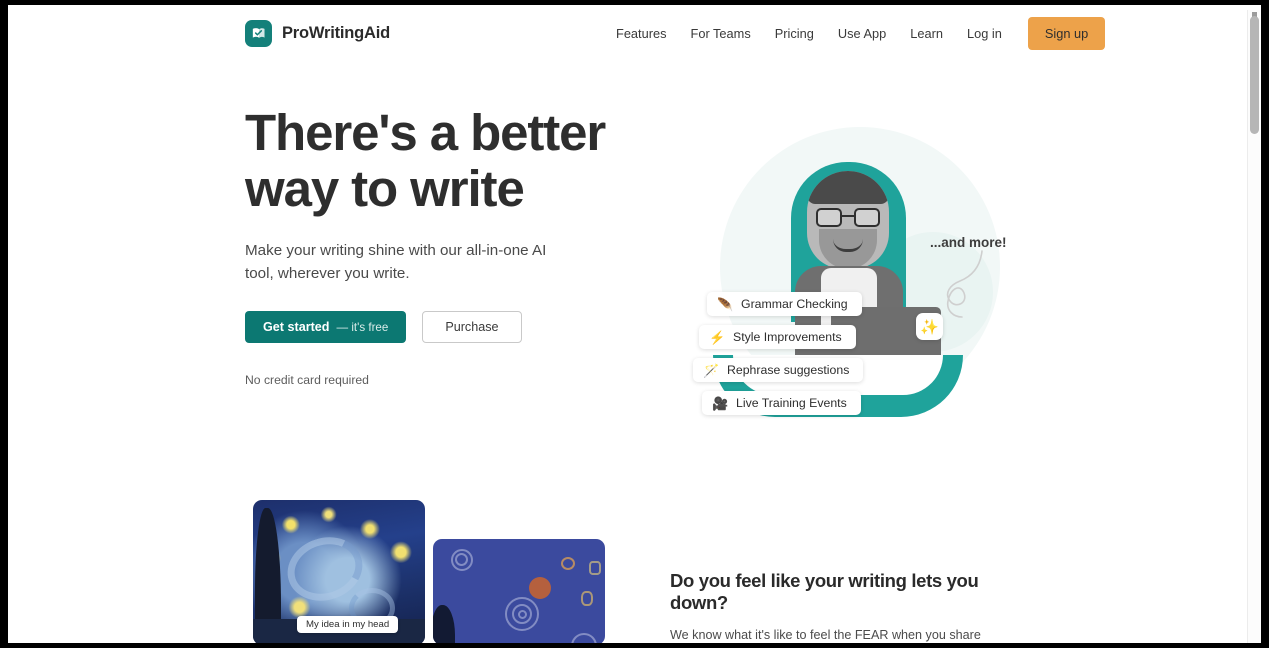 Image resolution: width=1269 pixels, height=648 pixels. Describe the element at coordinates (362, 327) in the screenshot. I see `get-started-sublabel: — it's free` at that location.